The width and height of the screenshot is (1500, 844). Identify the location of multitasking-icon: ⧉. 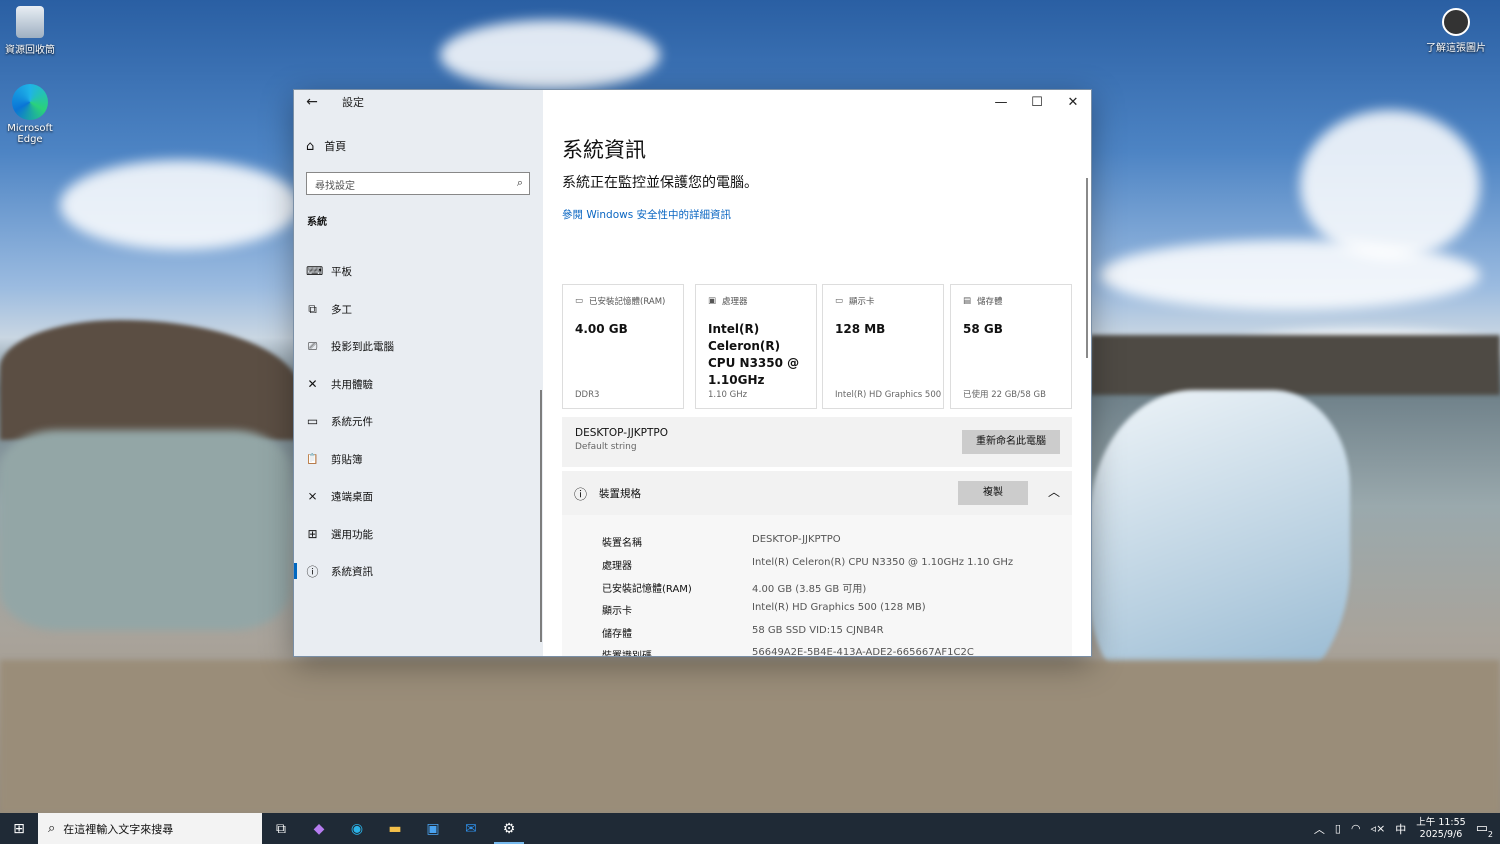
(312, 308).